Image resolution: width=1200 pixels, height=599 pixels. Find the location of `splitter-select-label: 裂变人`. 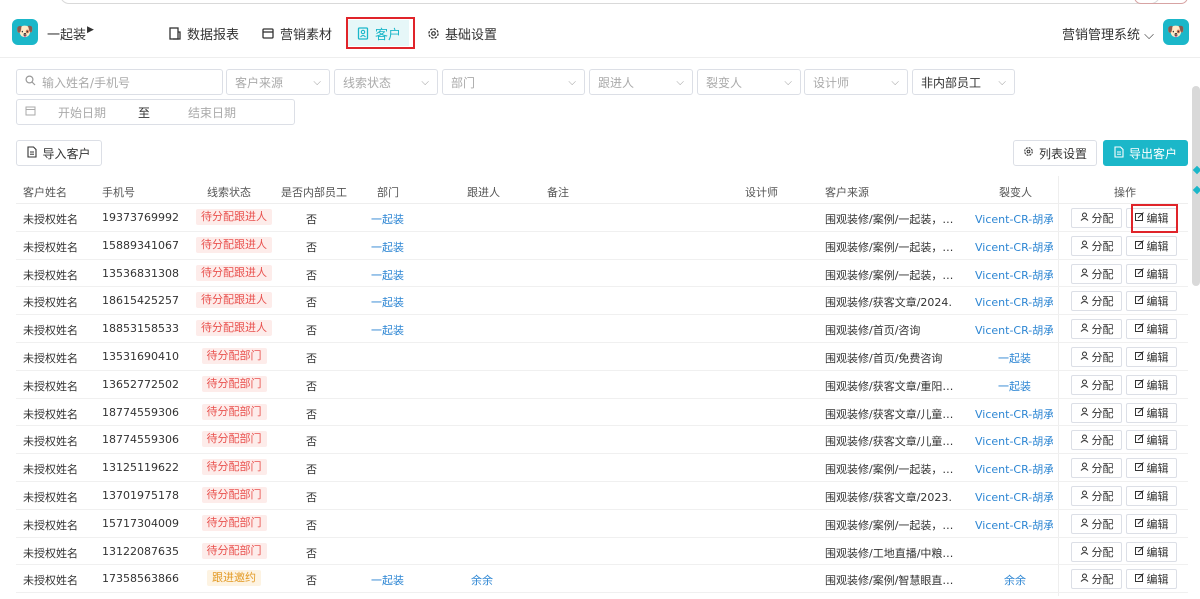

splitter-select-label: 裂变人 is located at coordinates (724, 82).